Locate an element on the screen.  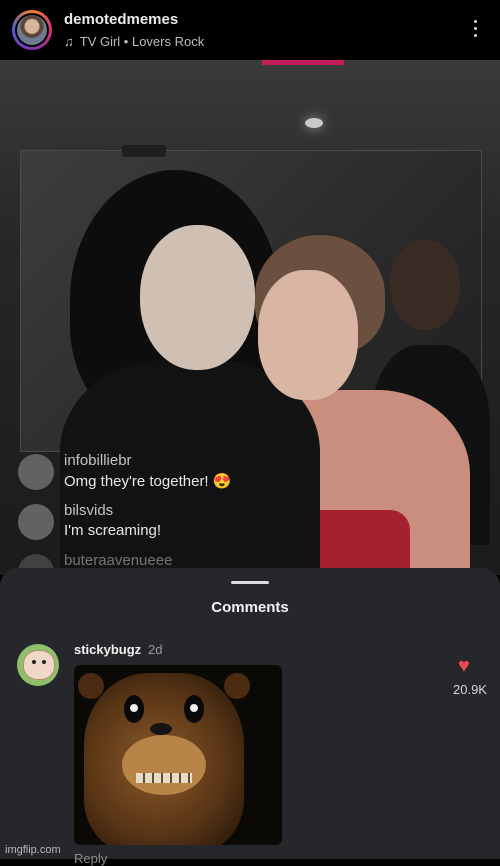
poster-username: demotedmemes is located at coordinates (121, 19).